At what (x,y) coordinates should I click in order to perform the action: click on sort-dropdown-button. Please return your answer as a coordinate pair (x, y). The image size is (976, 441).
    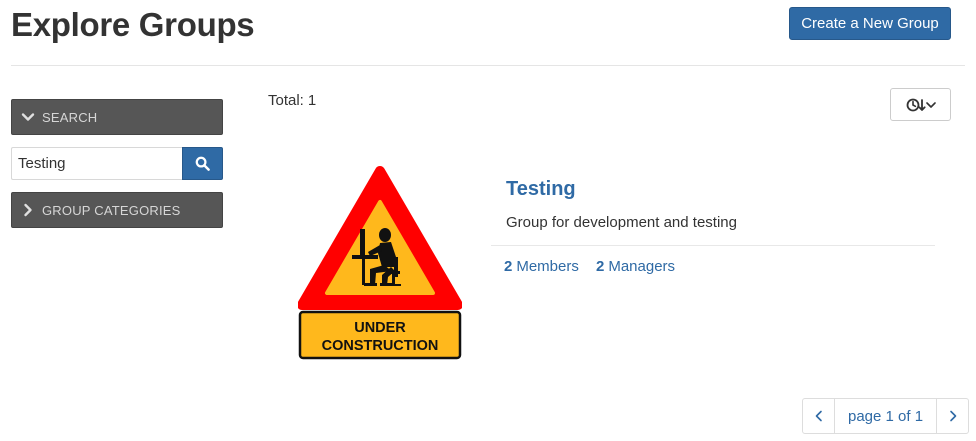
    Looking at the image, I should click on (920, 104).